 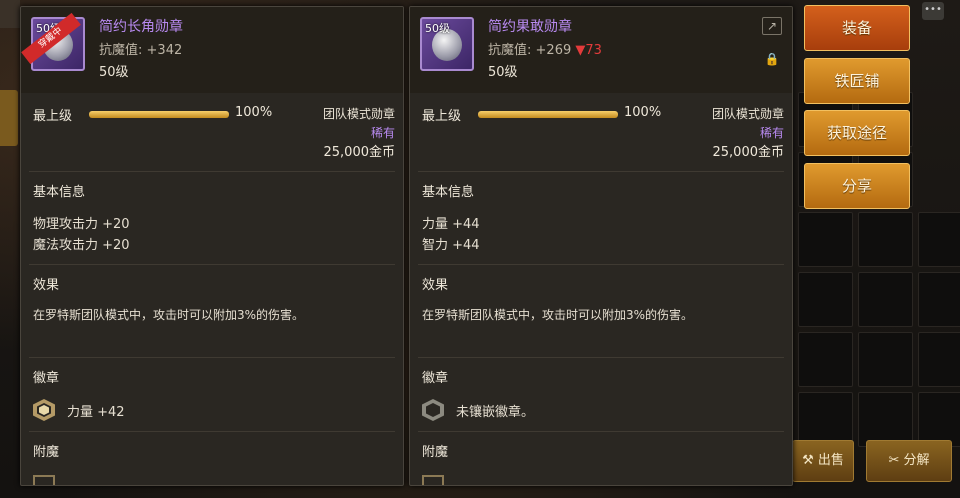 I want to click on emblem-value: 未镶嵌徽章。, so click(x=495, y=412).